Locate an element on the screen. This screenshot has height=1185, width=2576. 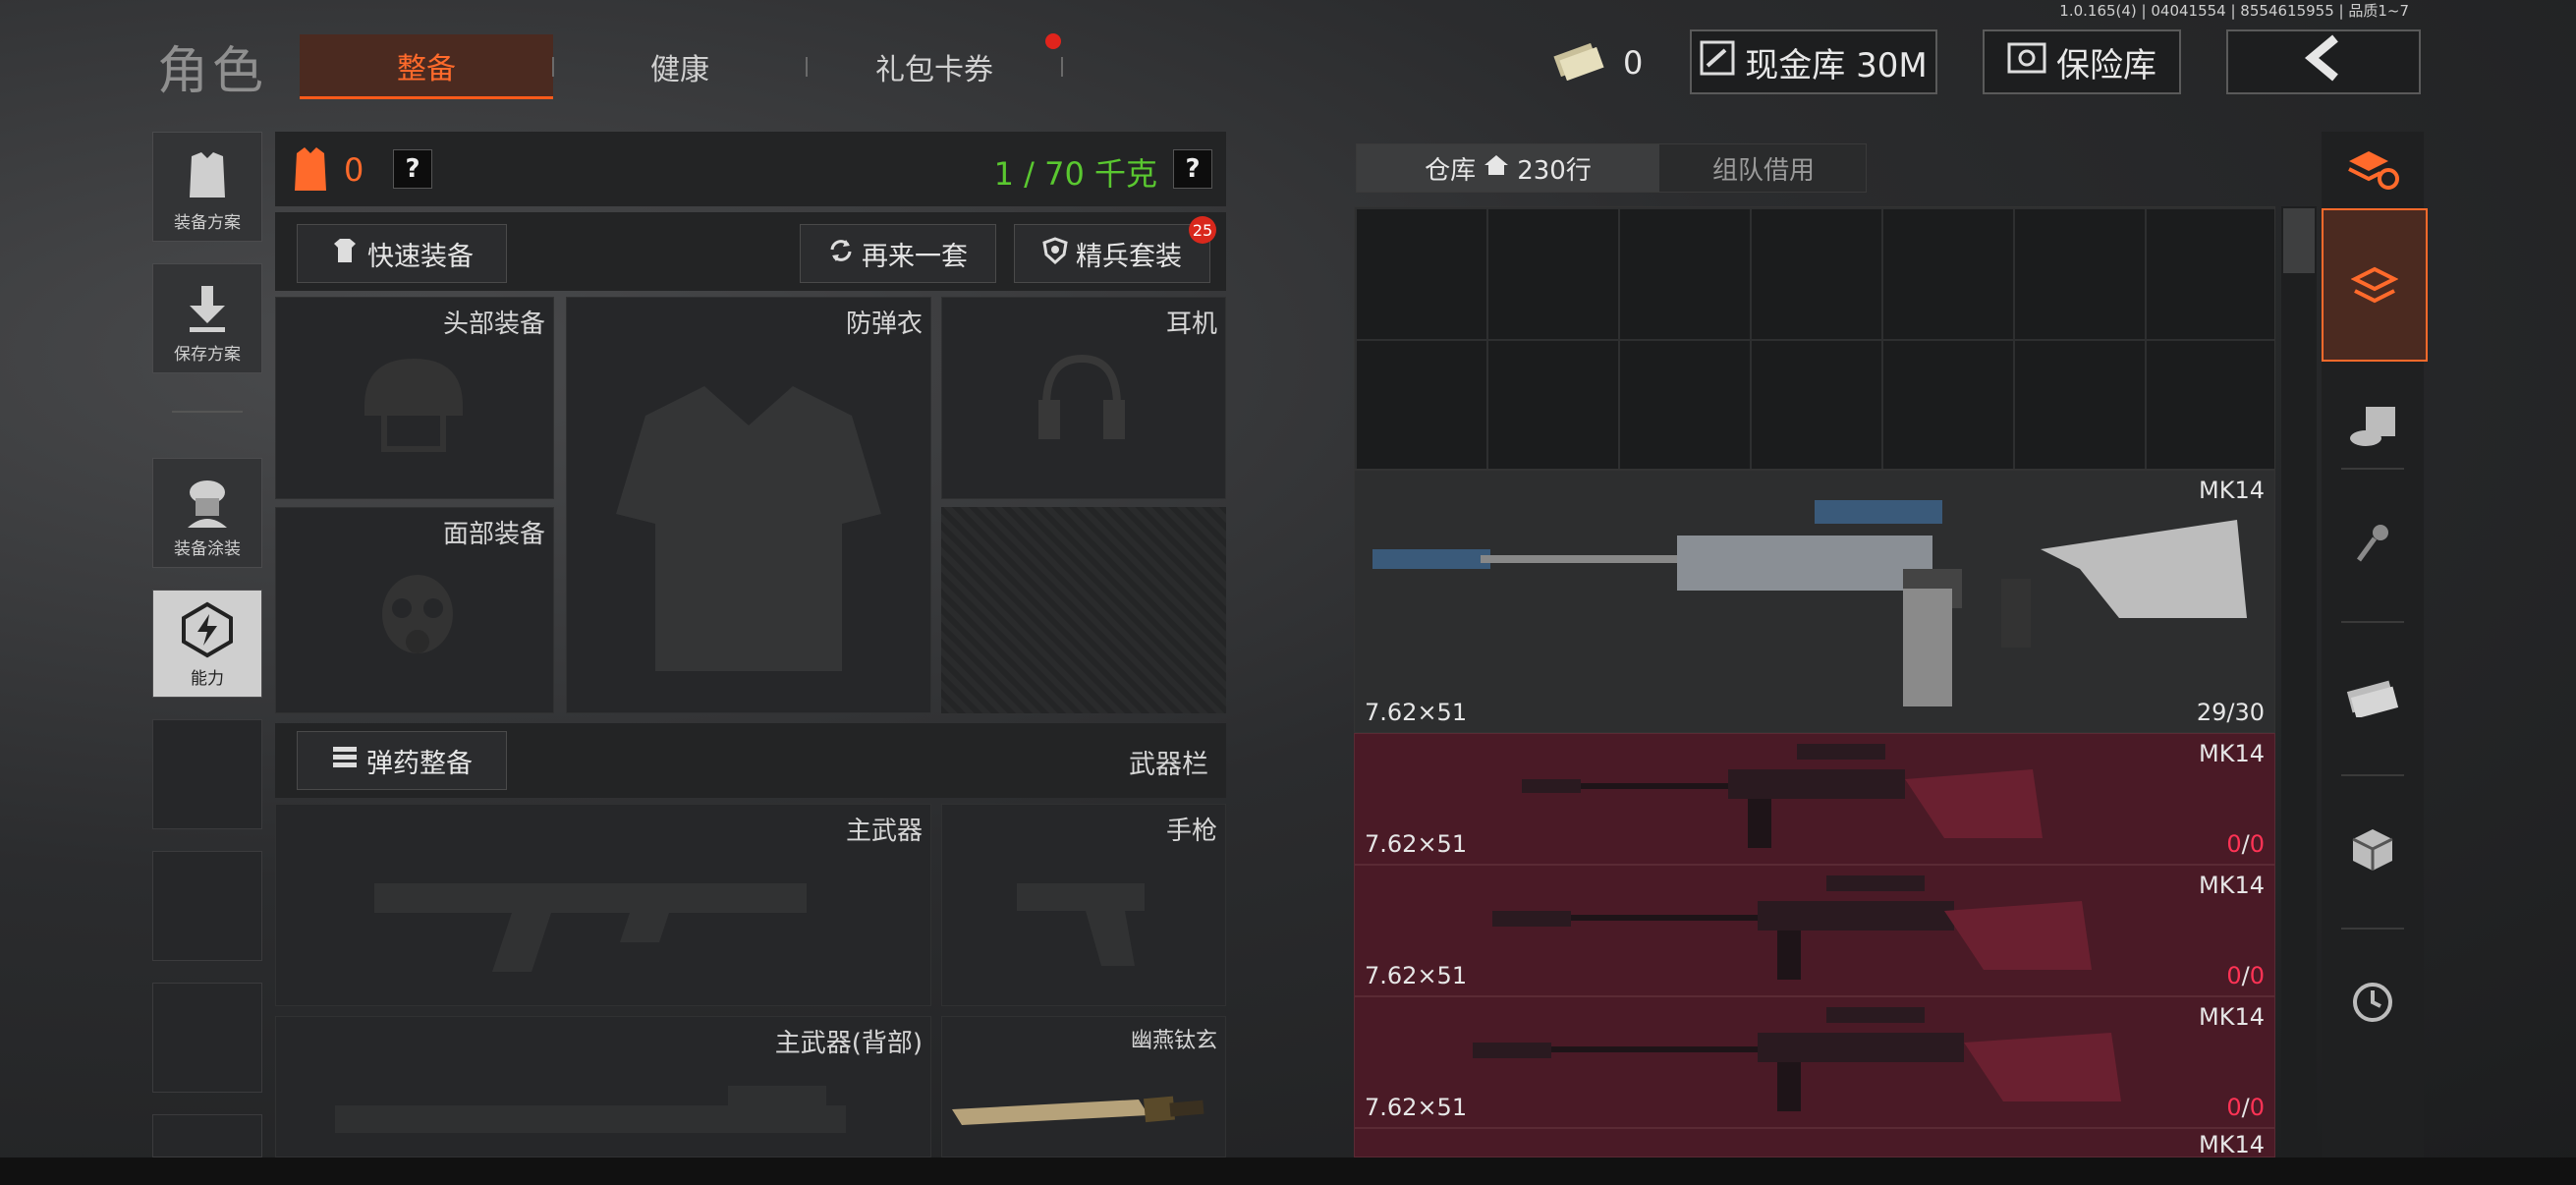
tab-warehouse-label: 仓库 is located at coordinates (1451, 170).